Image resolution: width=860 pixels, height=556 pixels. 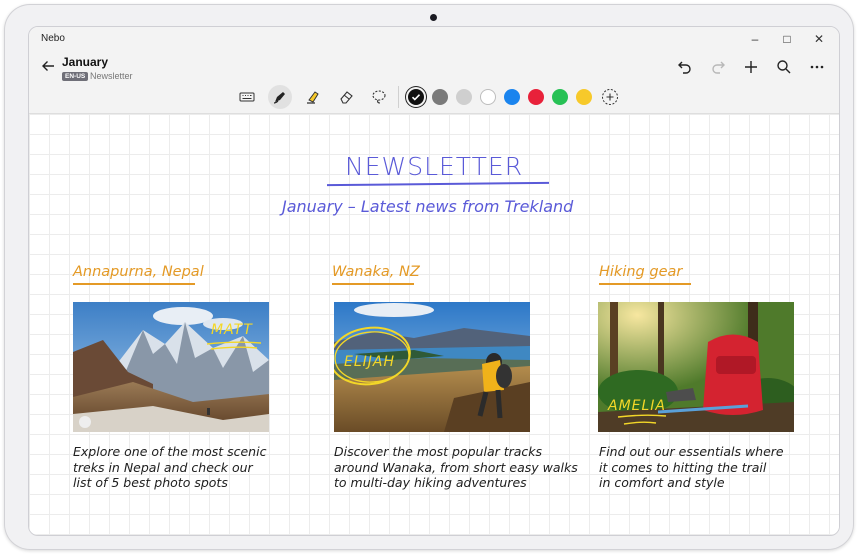 I want to click on wanaka-photo: ELIJAH, so click(x=432, y=367).